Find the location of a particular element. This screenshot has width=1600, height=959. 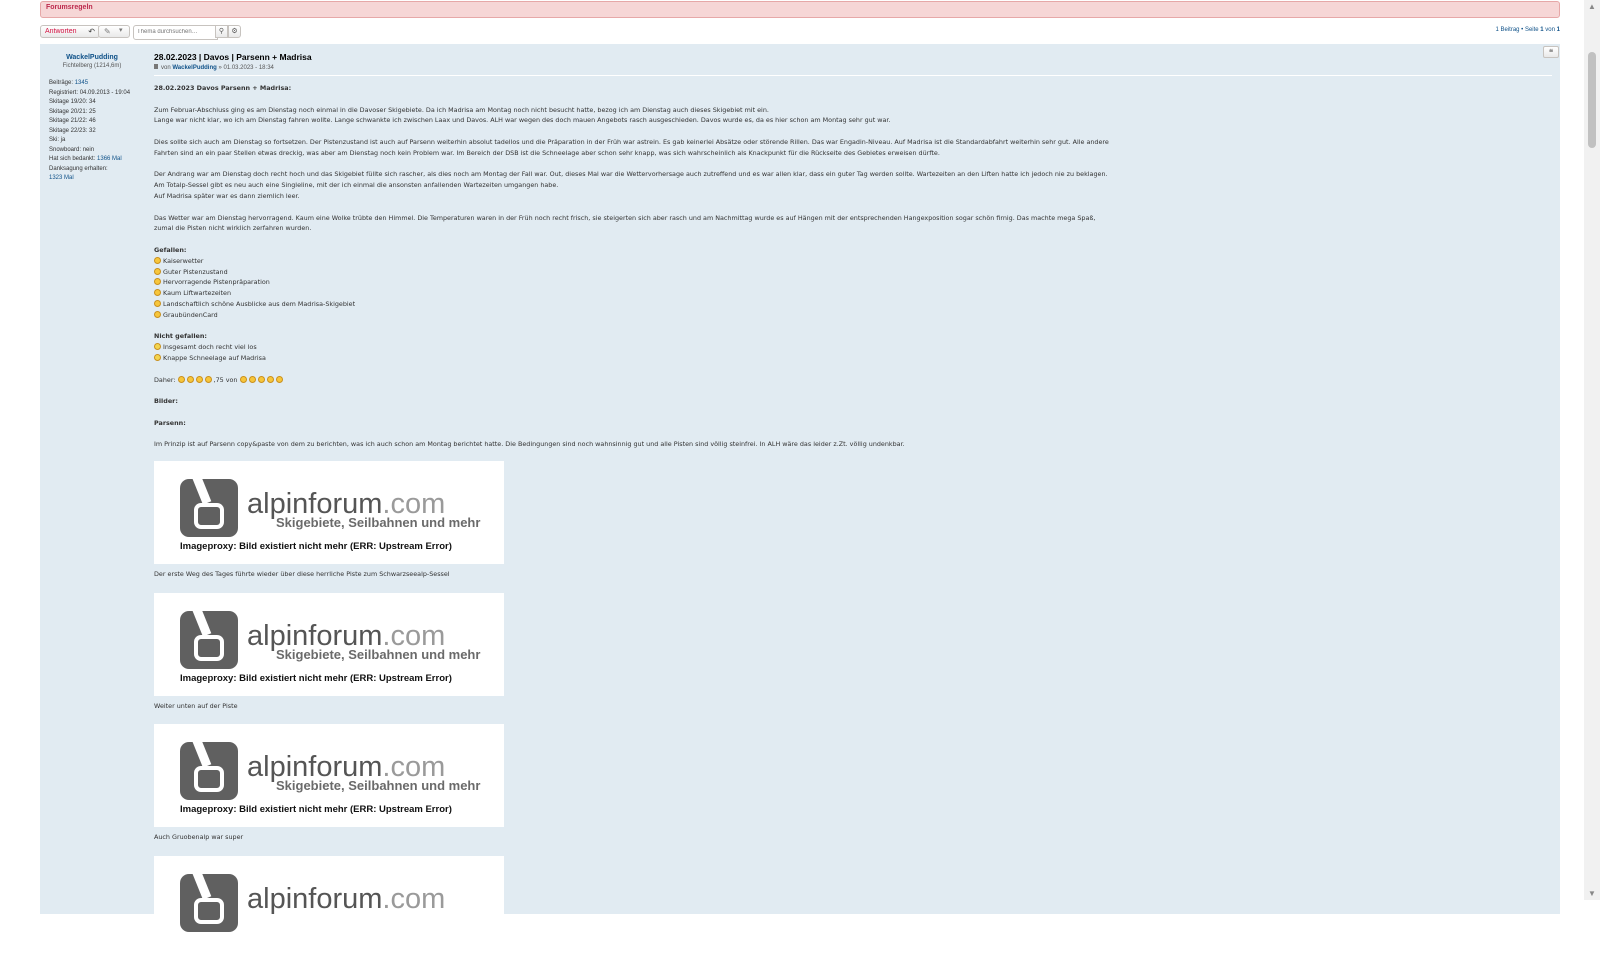

liked-item-label: Kaiserwetter is located at coordinates (183, 260).